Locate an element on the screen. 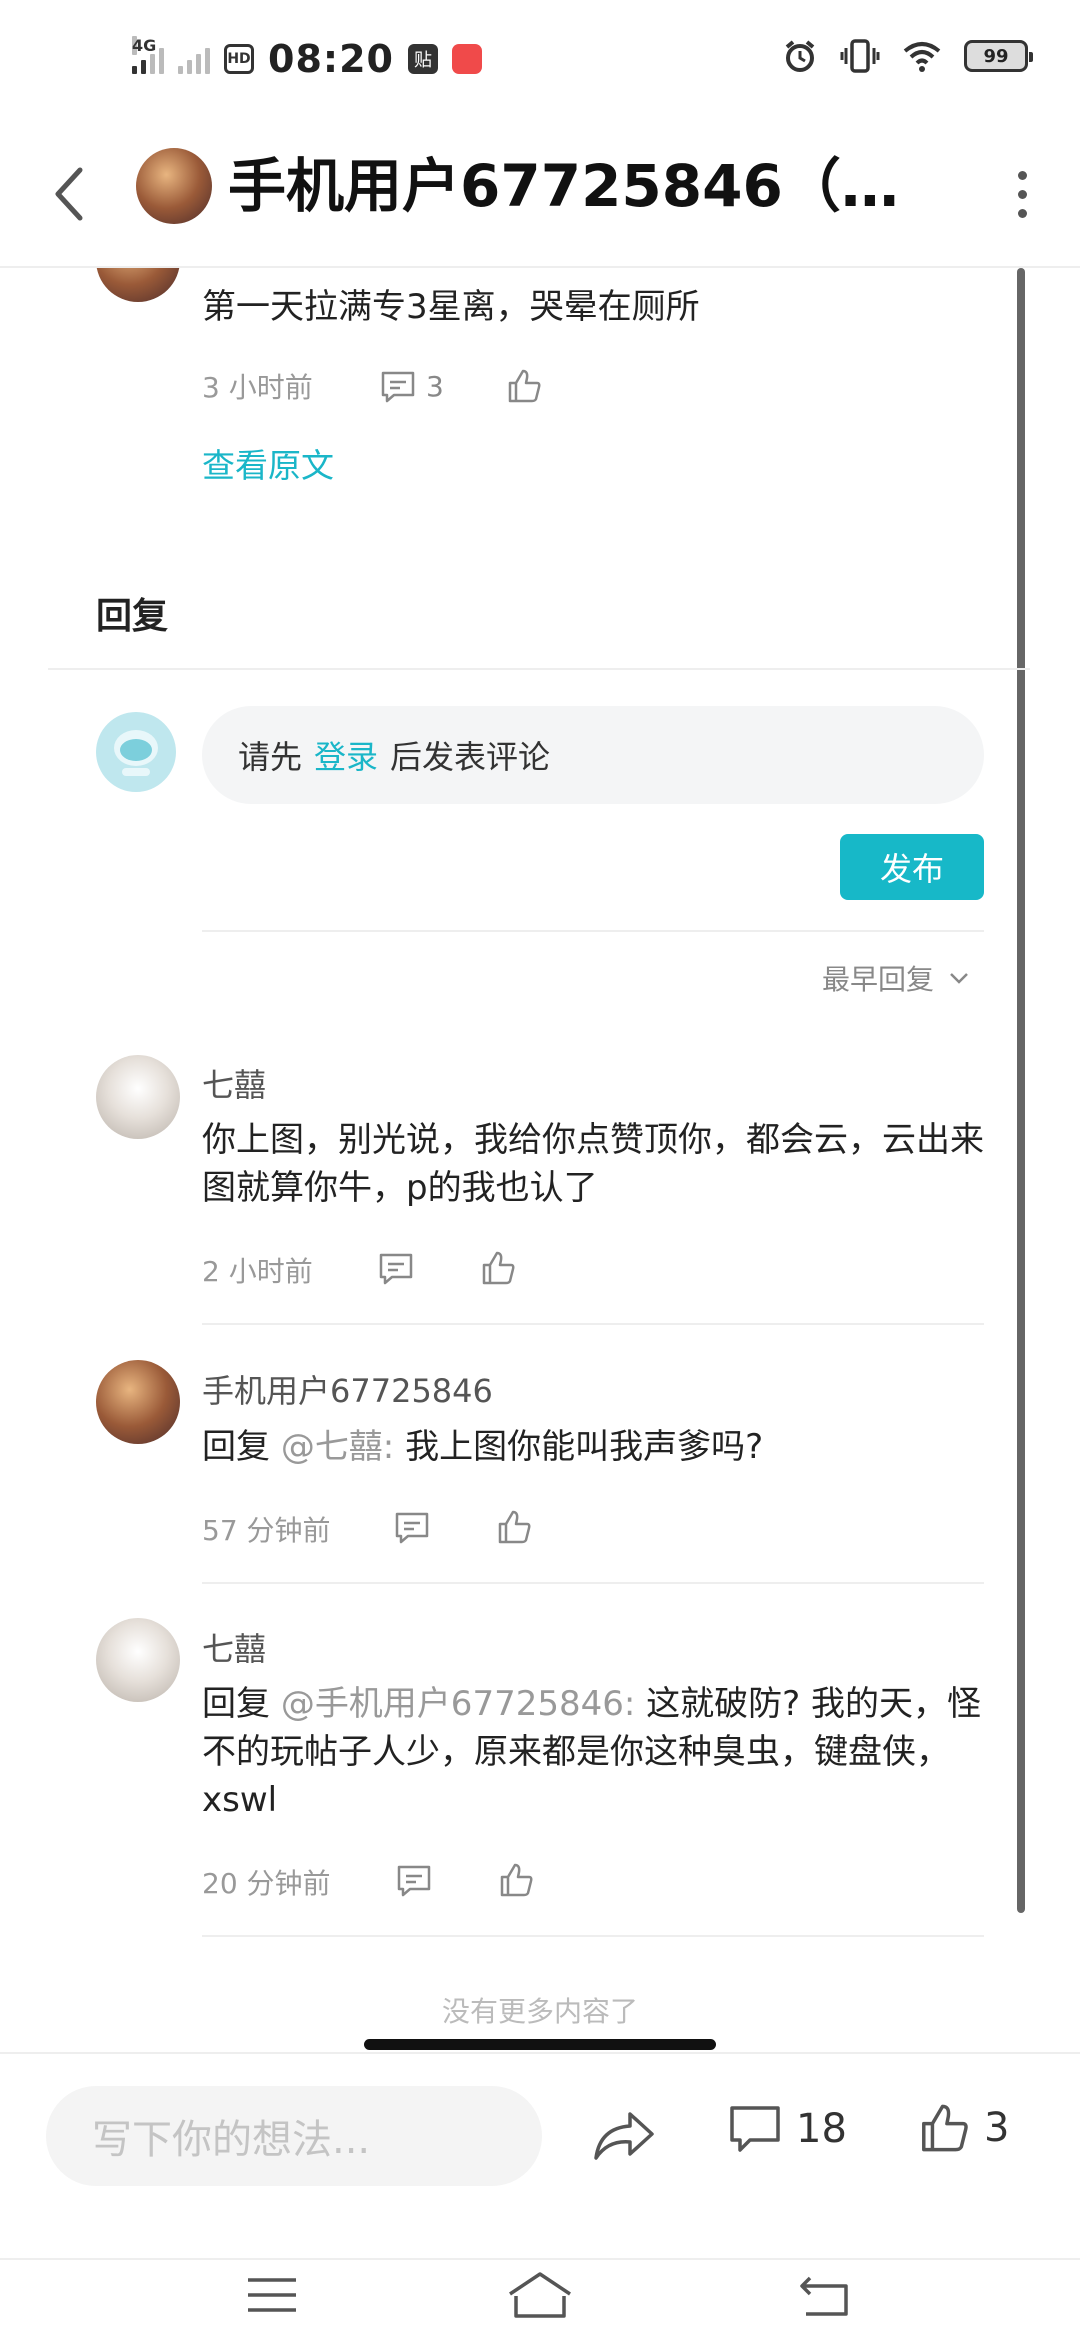 The image size is (1080, 2340). login-to-comment-box: 请先 登录 后发表评论 is located at coordinates (593, 755).